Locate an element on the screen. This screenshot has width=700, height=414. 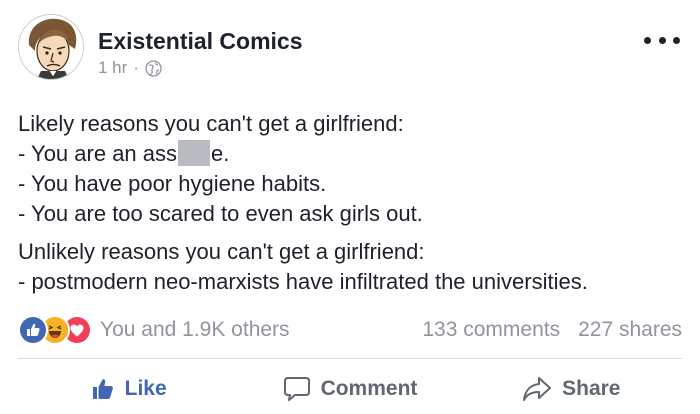
redaction-block is located at coordinates (194, 153).